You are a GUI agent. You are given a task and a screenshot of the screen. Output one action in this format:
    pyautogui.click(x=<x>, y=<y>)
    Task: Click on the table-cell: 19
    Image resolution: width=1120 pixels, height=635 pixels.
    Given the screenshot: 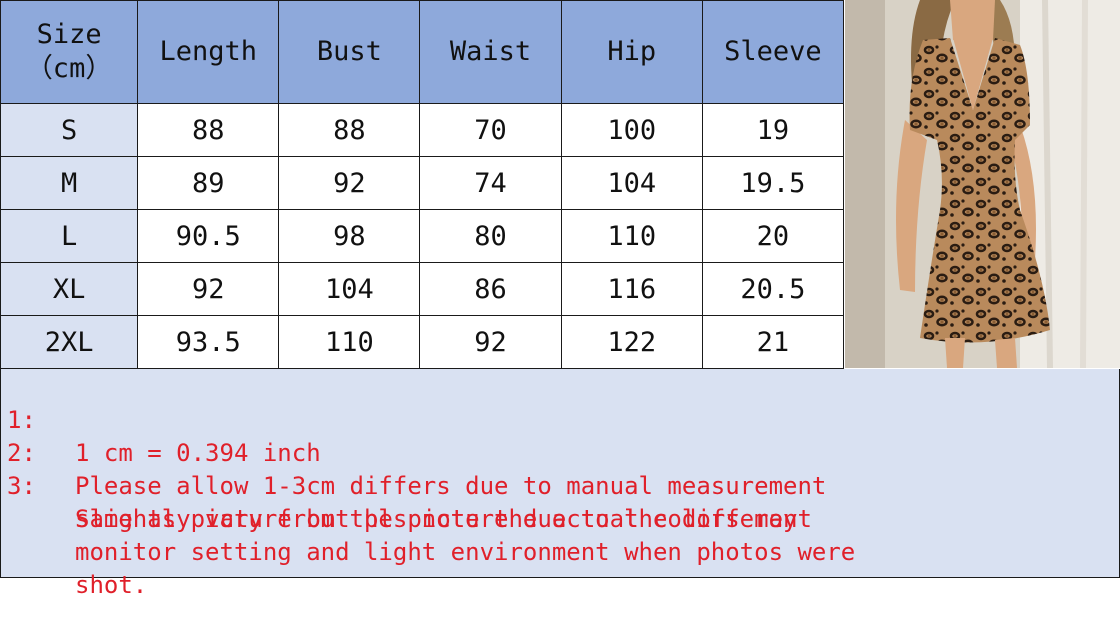 What is the action you would take?
    pyautogui.click(x=773, y=130)
    